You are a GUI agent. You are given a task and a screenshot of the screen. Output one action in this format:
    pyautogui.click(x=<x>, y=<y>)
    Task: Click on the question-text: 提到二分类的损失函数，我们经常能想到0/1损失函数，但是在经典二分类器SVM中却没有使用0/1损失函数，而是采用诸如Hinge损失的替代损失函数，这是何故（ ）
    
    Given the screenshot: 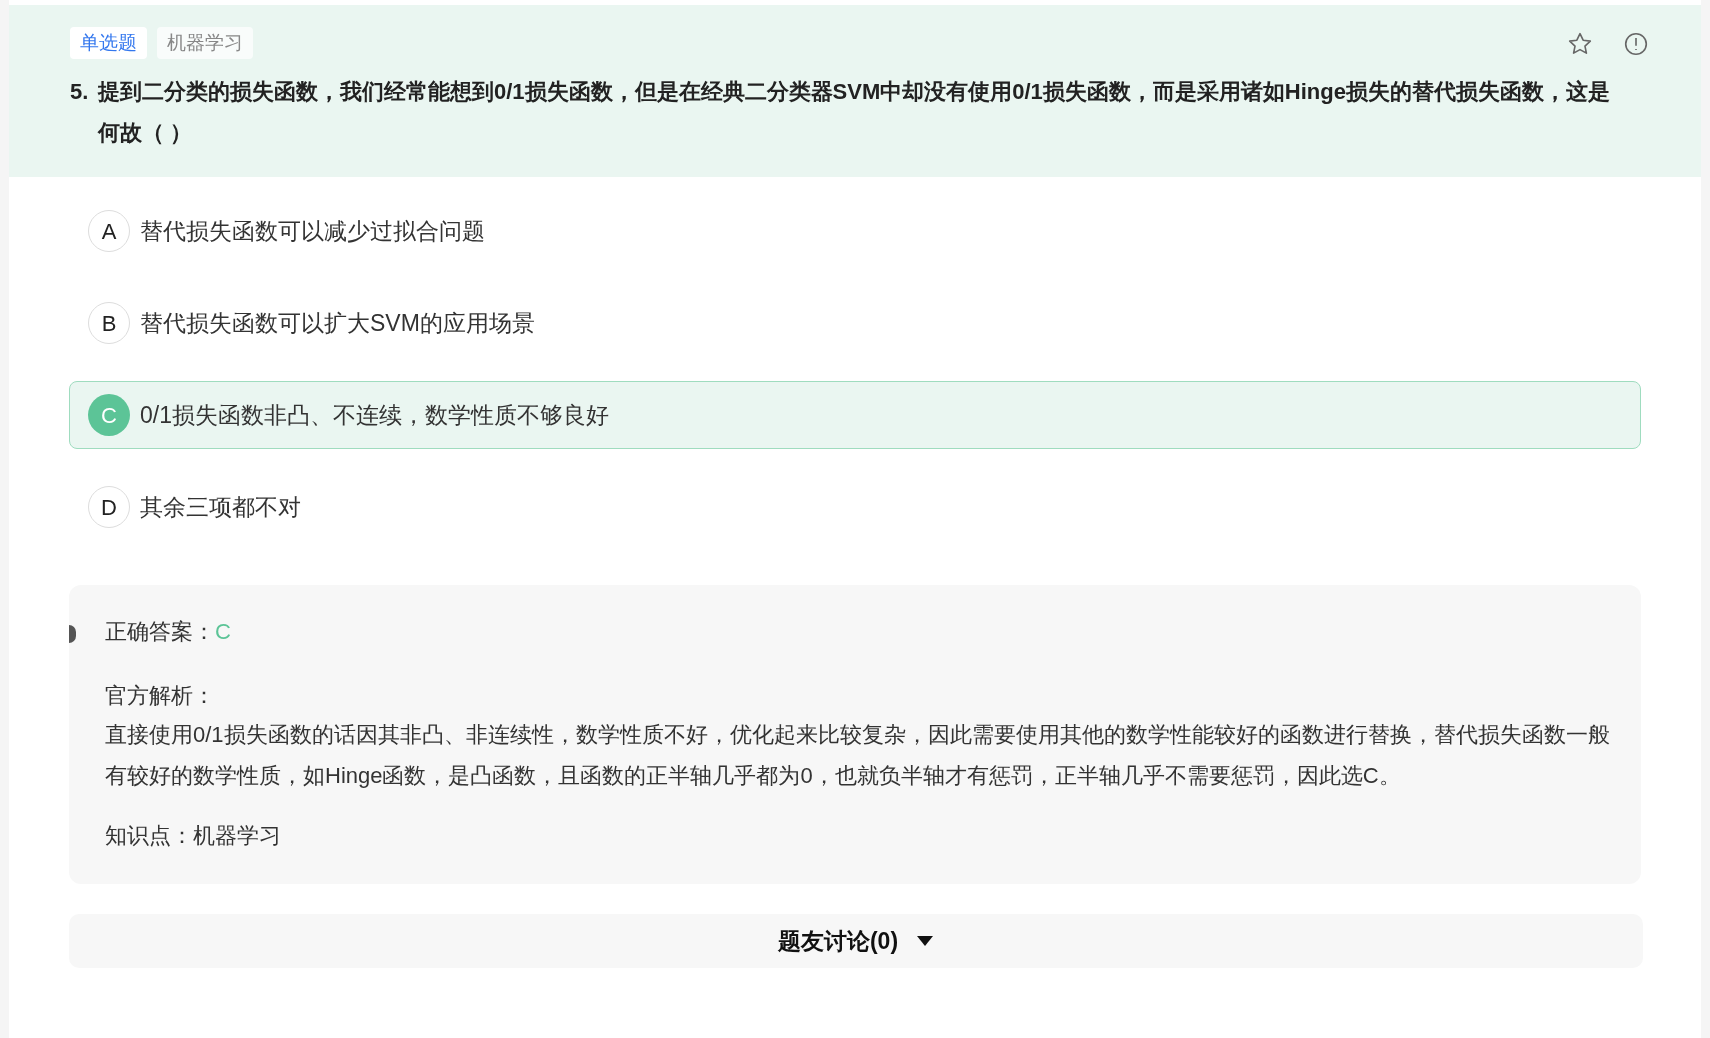 What is the action you would take?
    pyautogui.click(x=854, y=112)
    